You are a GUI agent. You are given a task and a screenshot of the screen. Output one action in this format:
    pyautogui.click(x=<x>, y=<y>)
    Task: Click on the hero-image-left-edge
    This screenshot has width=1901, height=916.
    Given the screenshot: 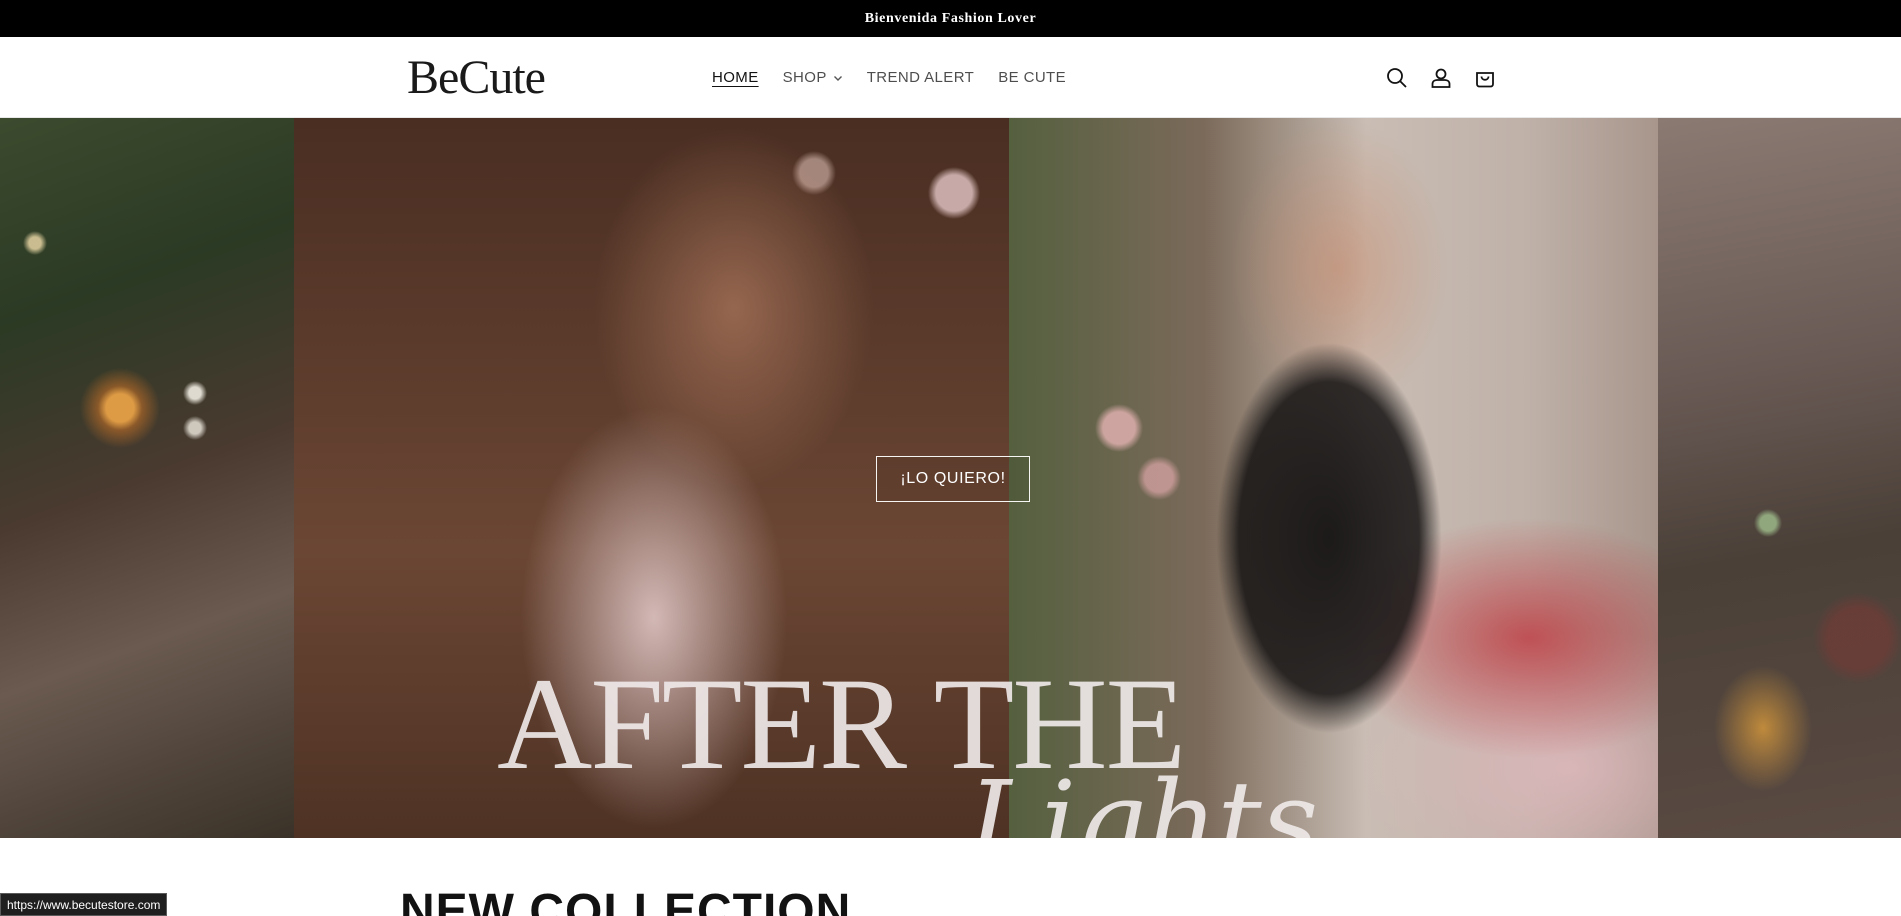 What is the action you would take?
    pyautogui.click(x=147, y=478)
    